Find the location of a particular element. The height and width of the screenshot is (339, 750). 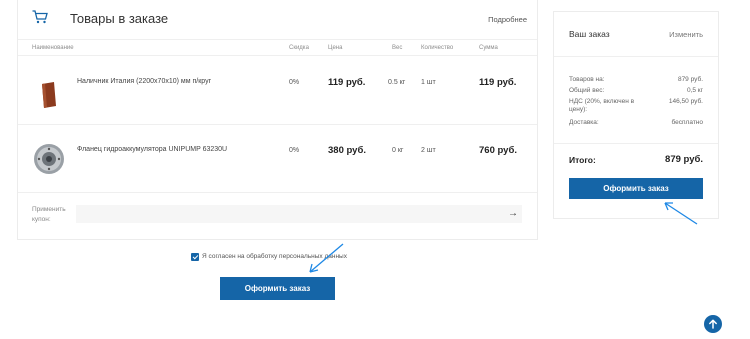

vat-value: 146,50 руб. is located at coordinates (685, 101).